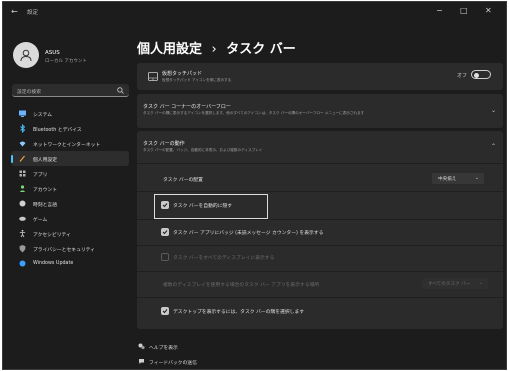  Describe the element at coordinates (45, 190) in the screenshot. I see `sidebar-item-label: アカウント` at that location.